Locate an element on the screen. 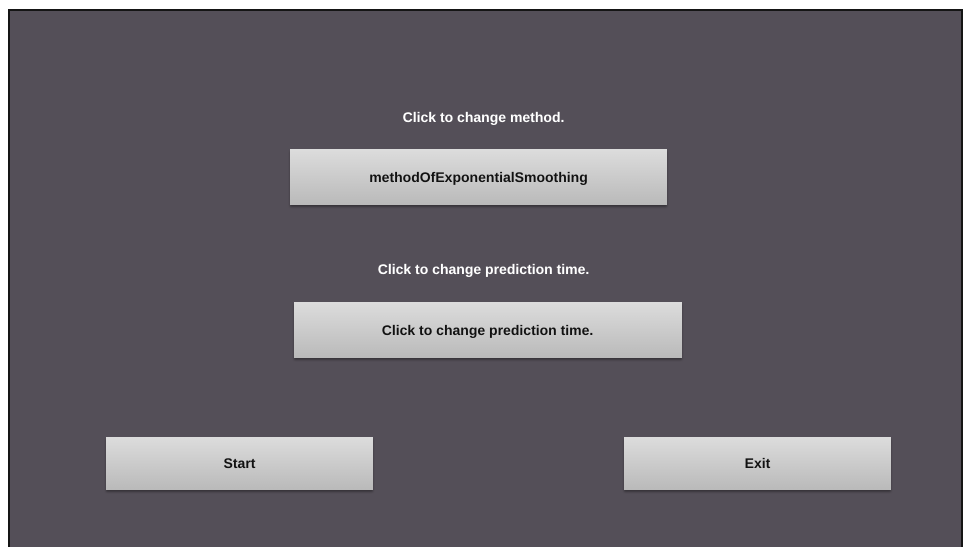  exit-button: Exit is located at coordinates (757, 463).